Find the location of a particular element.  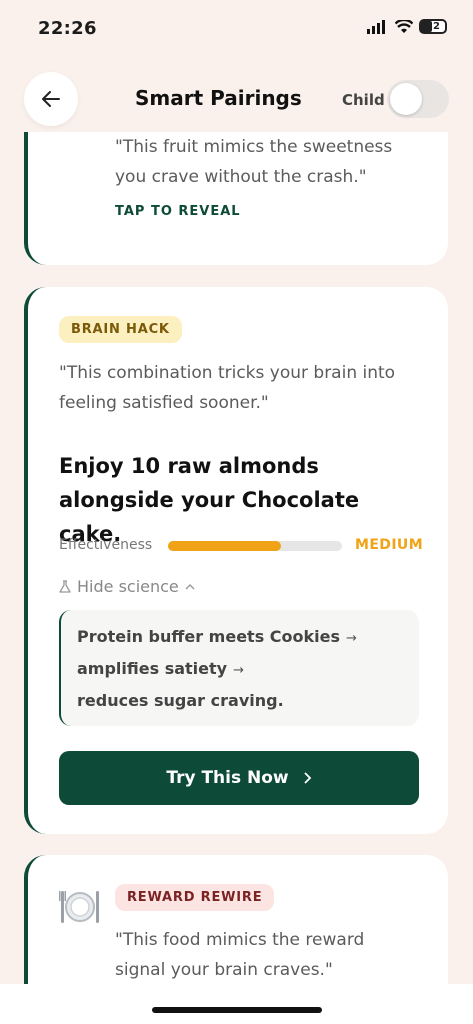

home-indicator is located at coordinates (237, 1010).